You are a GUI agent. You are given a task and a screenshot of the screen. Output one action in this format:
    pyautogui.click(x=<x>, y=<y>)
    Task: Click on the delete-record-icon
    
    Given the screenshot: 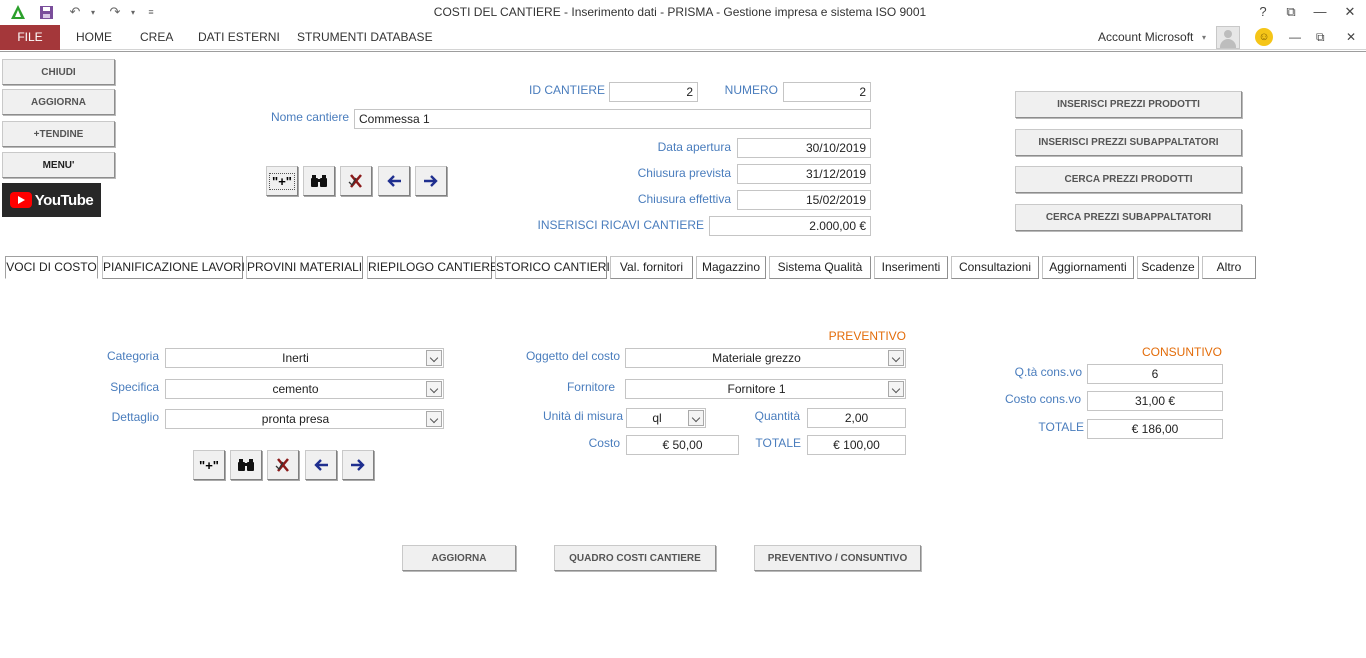 What is the action you would take?
    pyautogui.click(x=356, y=181)
    